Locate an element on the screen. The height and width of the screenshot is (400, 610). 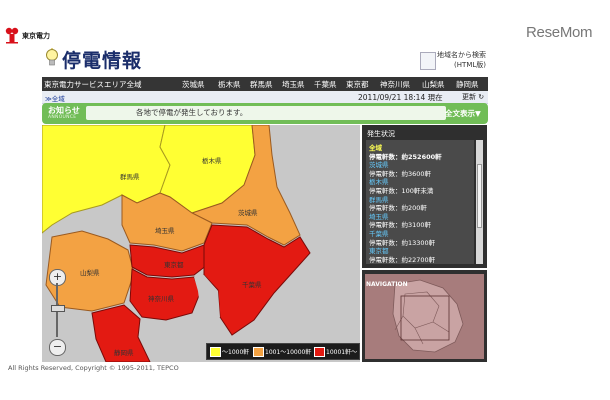
html-link-line1: 地域名から検索 is located at coordinates (461, 55).